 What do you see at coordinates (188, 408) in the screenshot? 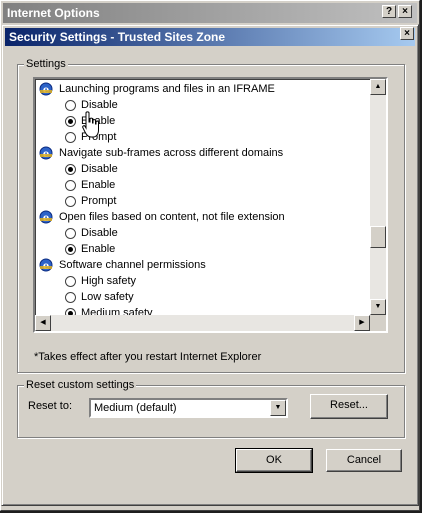
I see `reset-to-dropdown: Medium (default) ▼` at bounding box center [188, 408].